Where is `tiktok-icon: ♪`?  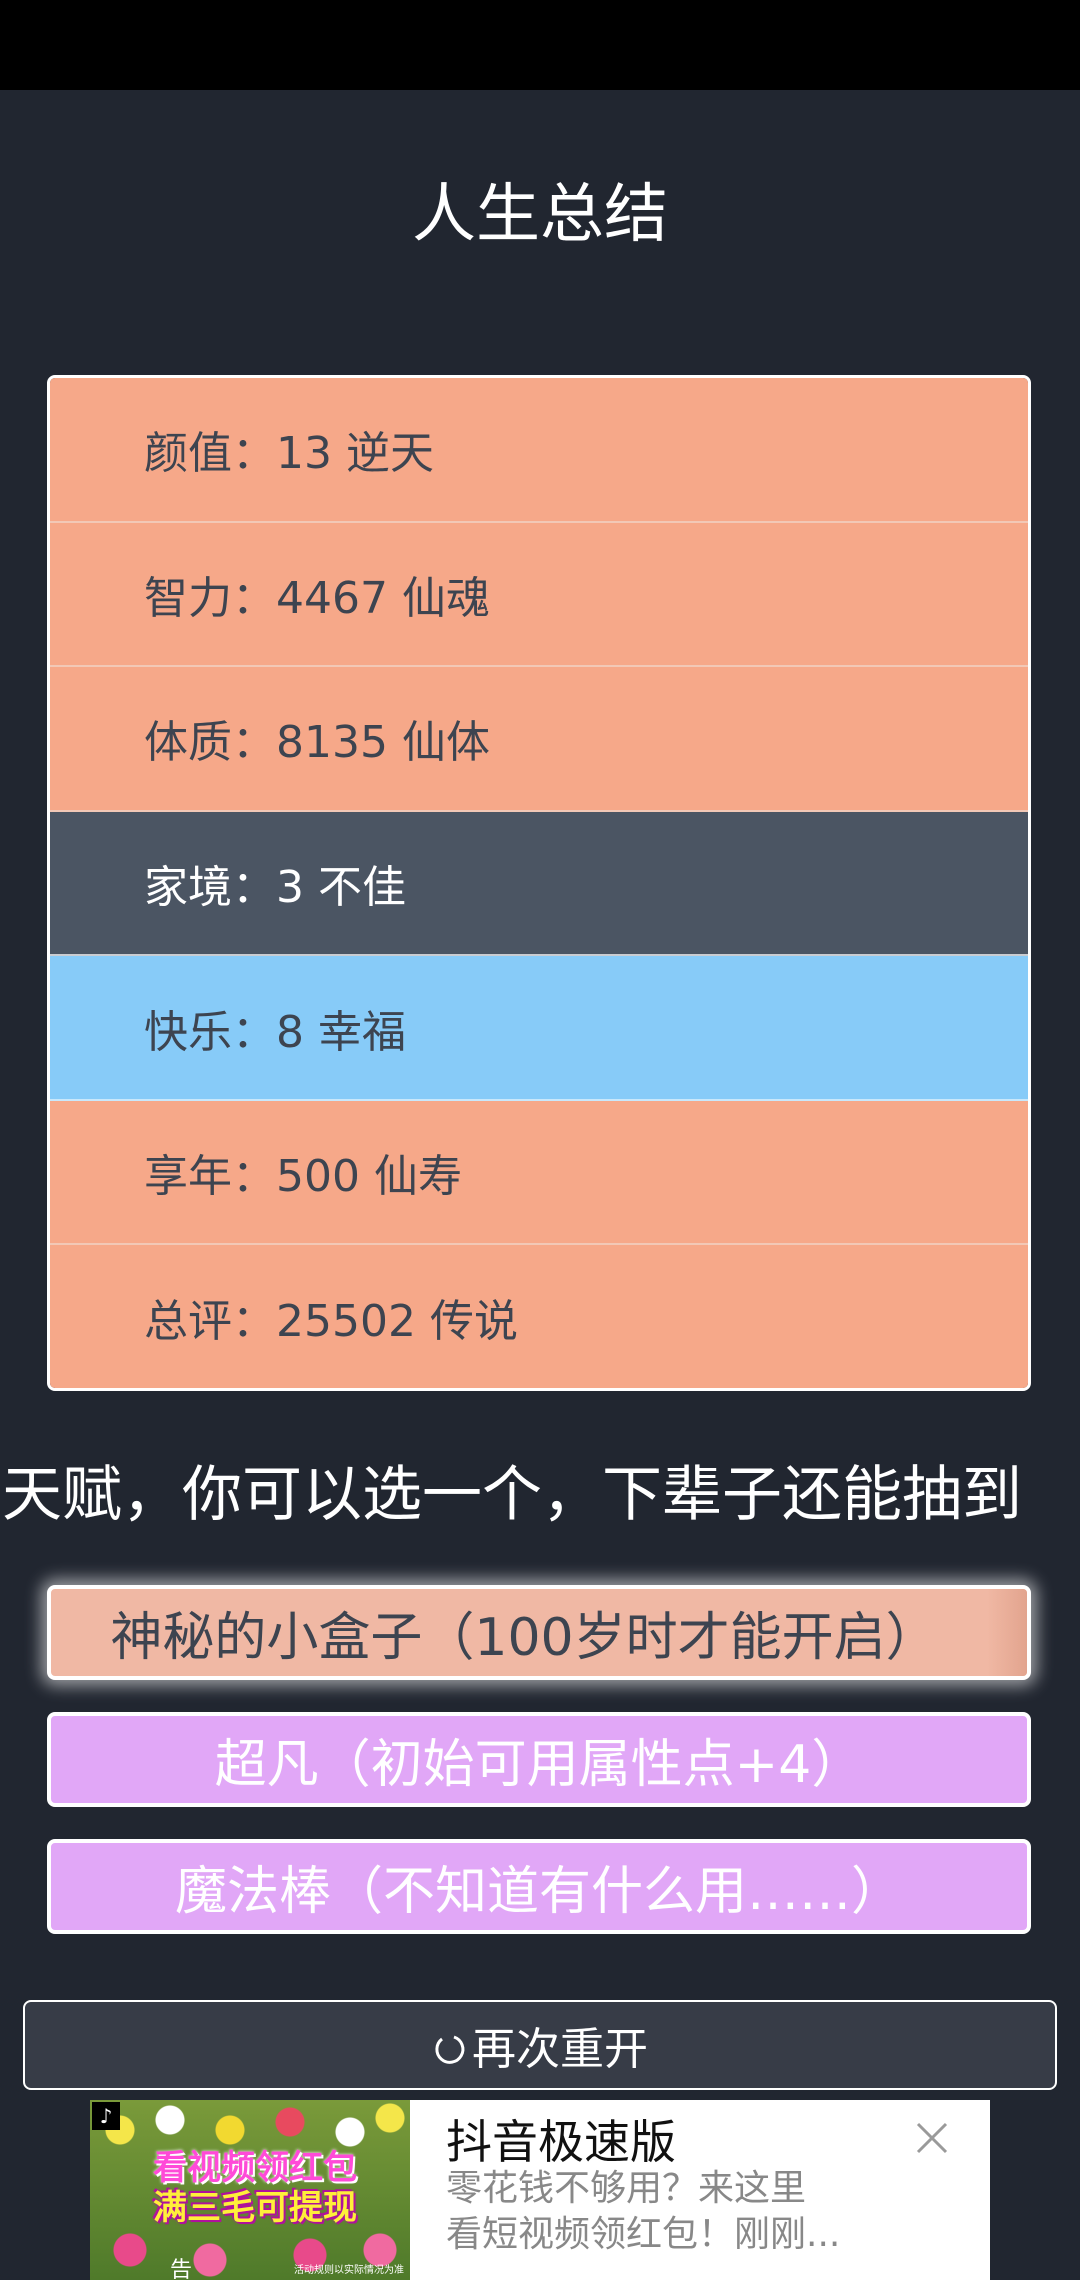 tiktok-icon: ♪ is located at coordinates (106, 2116).